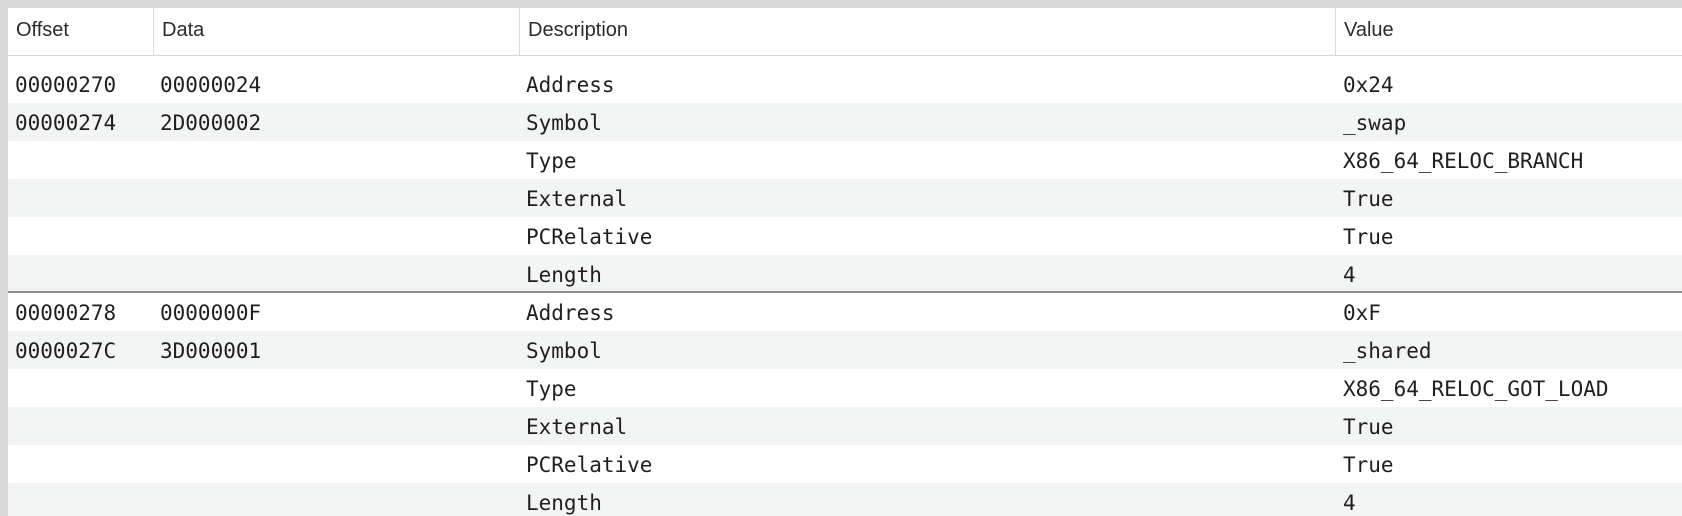  Describe the element at coordinates (1362, 313) in the screenshot. I see `value-cell: 0xF` at that location.